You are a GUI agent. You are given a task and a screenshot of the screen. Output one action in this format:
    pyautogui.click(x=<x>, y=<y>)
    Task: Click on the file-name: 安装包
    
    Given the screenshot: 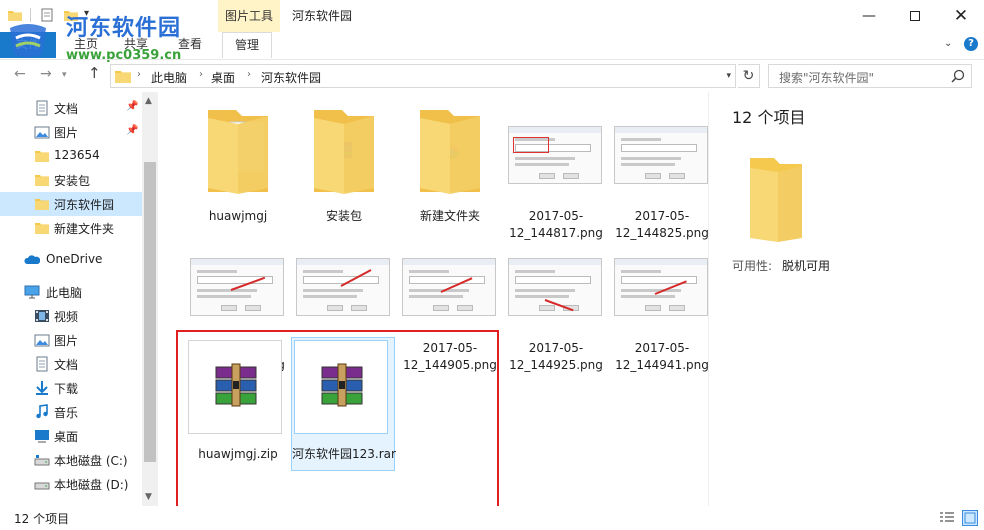 What is the action you would take?
    pyautogui.click(x=343, y=216)
    